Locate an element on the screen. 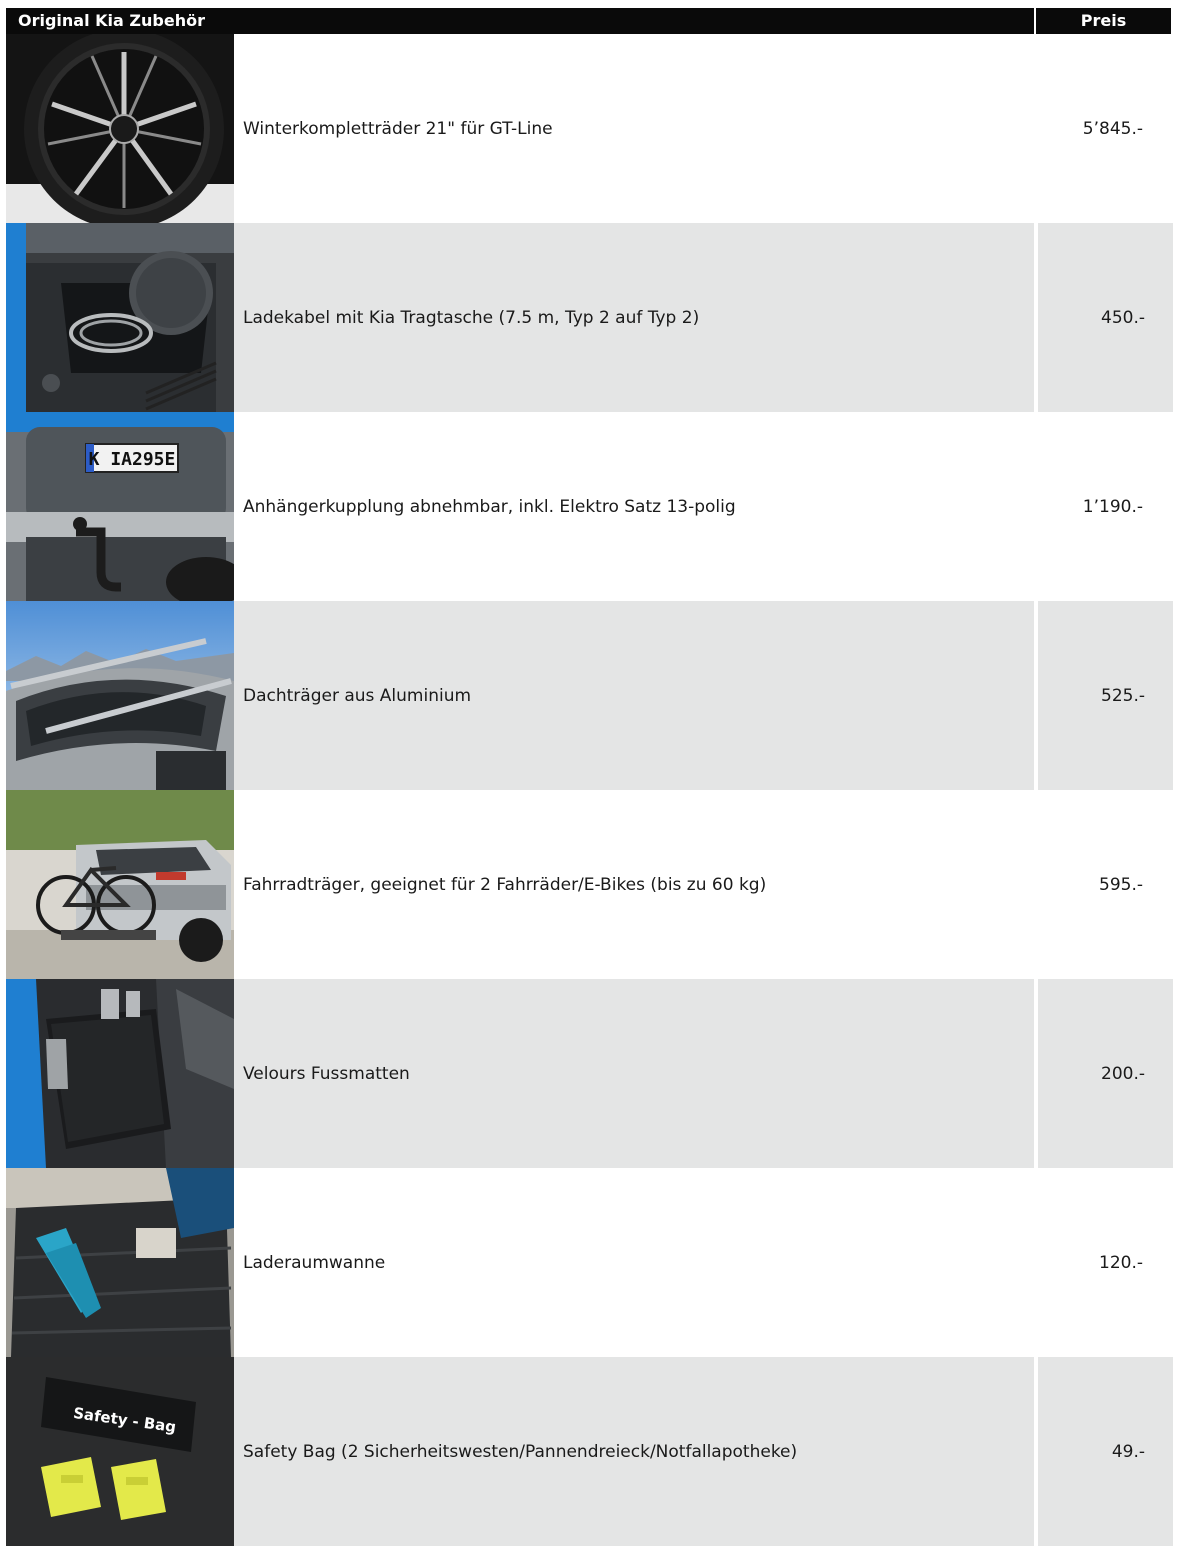 The width and height of the screenshot is (1177, 1546). charging-cable-image is located at coordinates (120, 317).